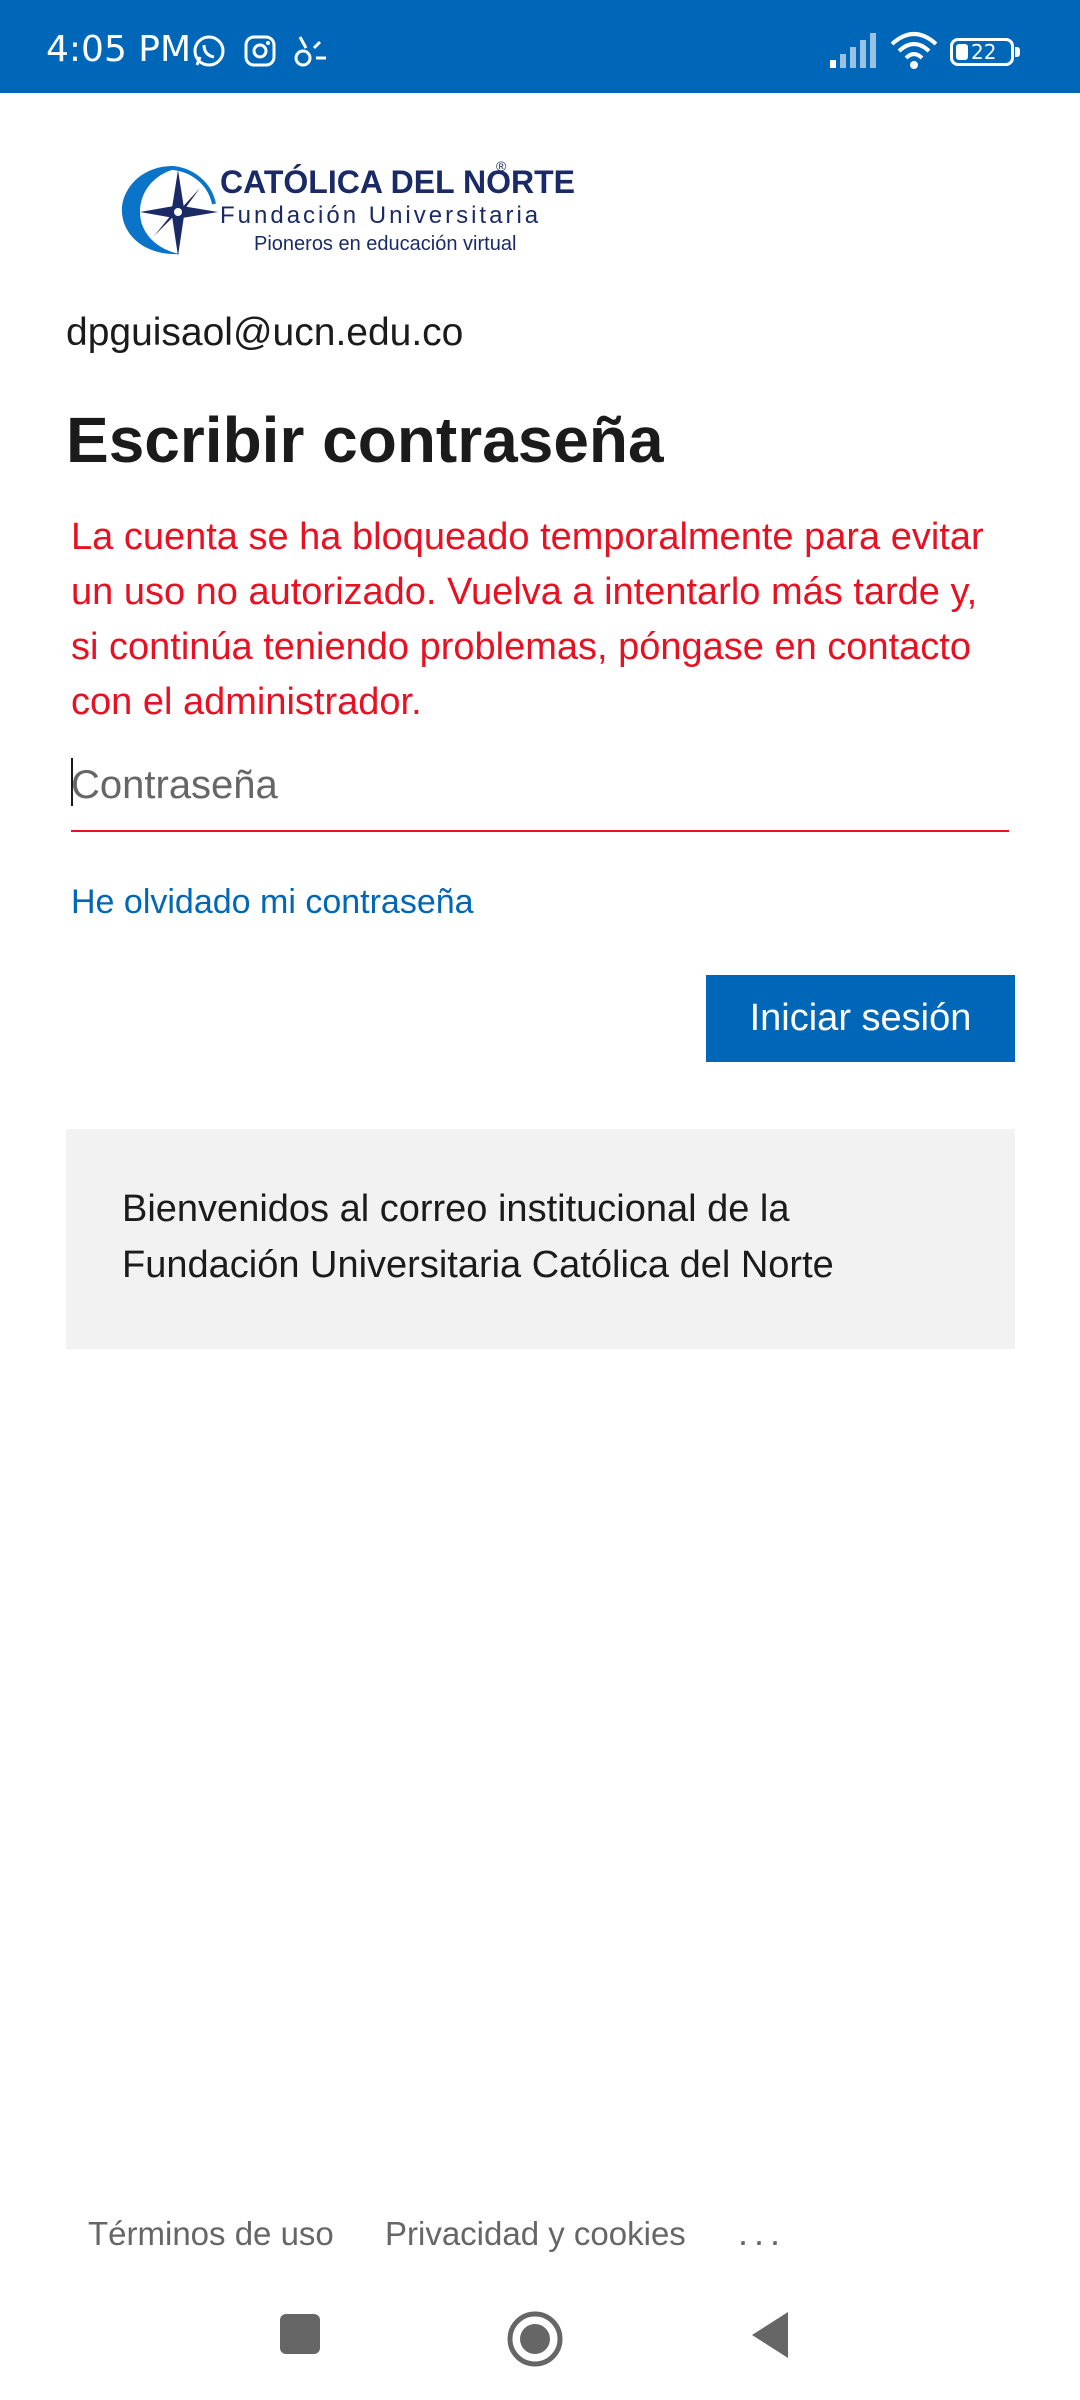 The height and width of the screenshot is (2400, 1080). I want to click on text-caret, so click(72, 782).